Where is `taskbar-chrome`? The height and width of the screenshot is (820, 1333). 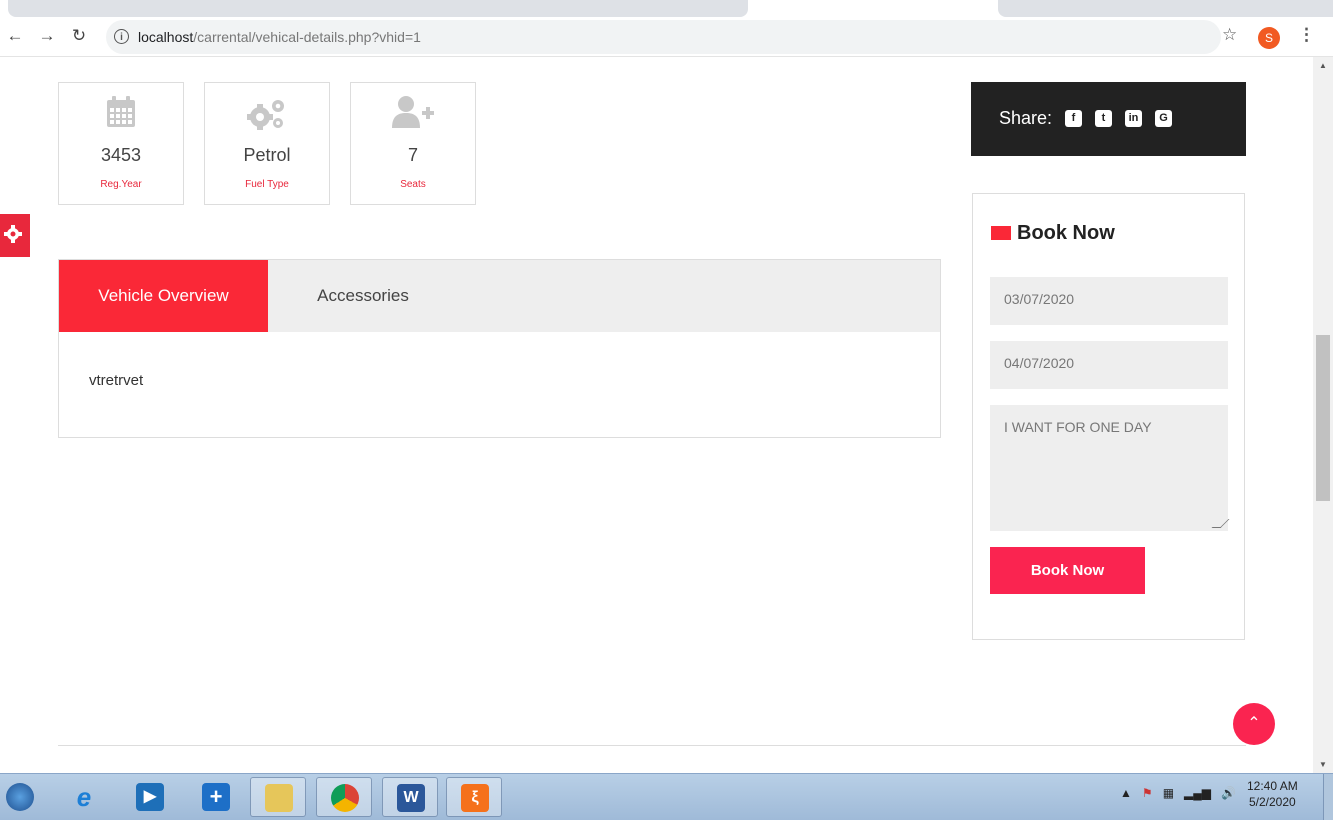 taskbar-chrome is located at coordinates (344, 797).